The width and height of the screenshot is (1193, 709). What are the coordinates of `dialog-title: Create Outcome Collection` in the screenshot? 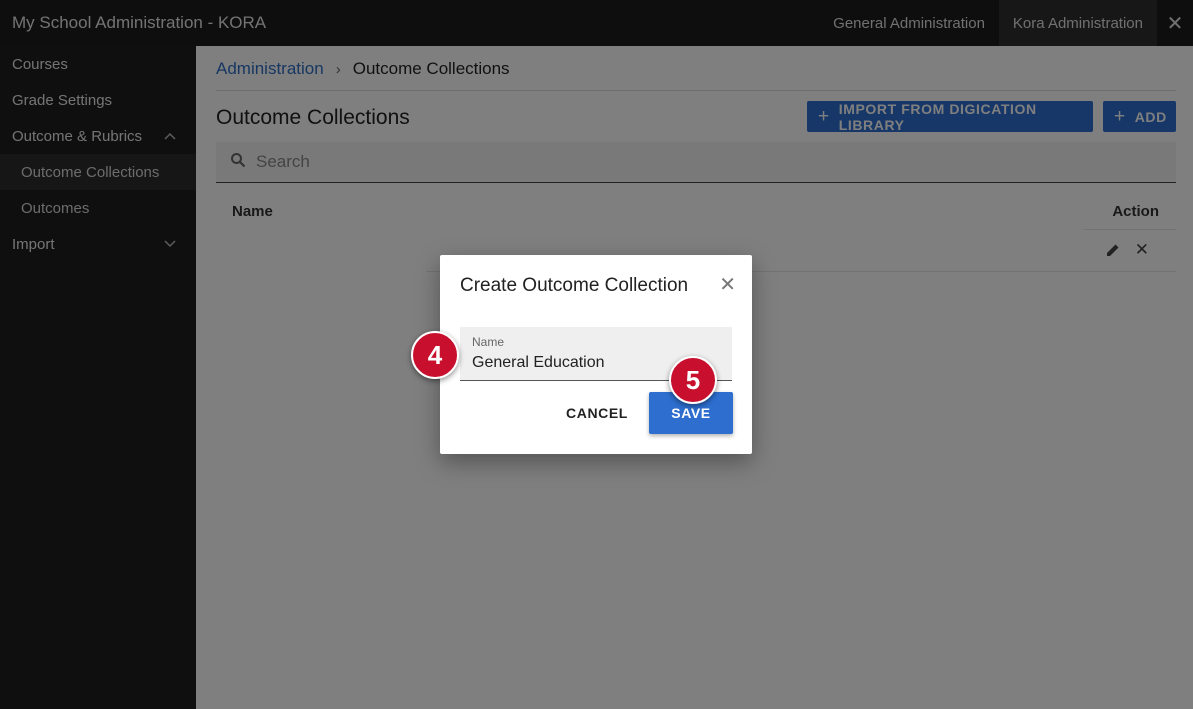 It's located at (574, 285).